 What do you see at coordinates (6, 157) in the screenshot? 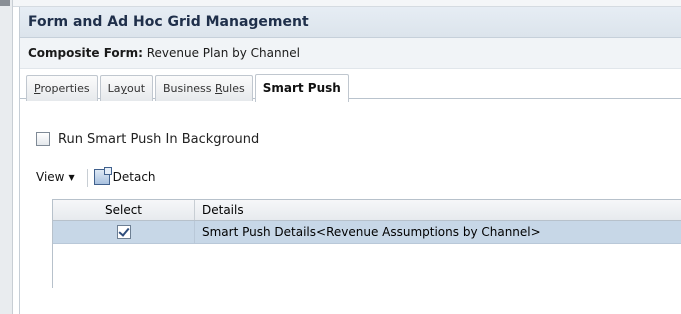
I see `outer-left-frame` at bounding box center [6, 157].